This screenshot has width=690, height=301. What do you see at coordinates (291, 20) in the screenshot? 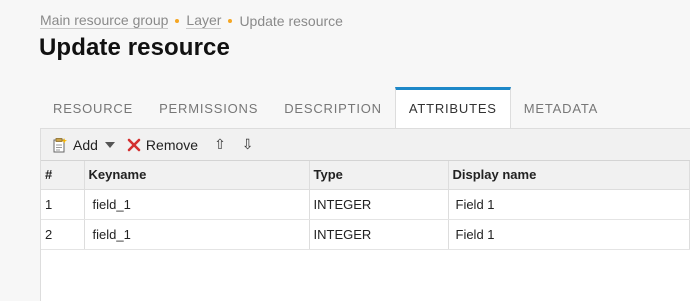
I see `breadcrumb-current: Update resource` at bounding box center [291, 20].